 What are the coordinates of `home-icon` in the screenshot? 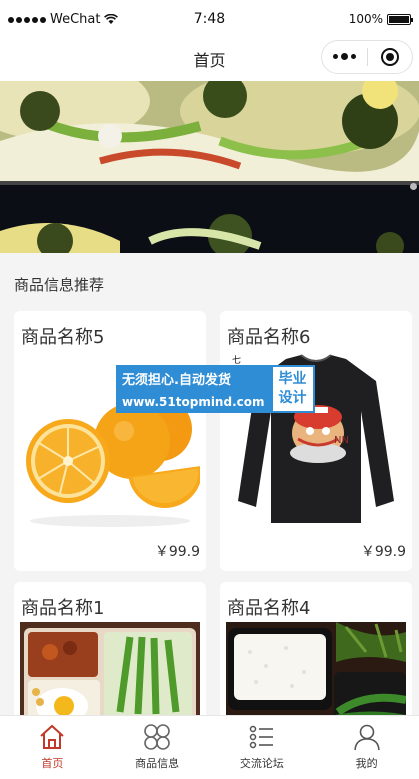 It's located at (52, 736).